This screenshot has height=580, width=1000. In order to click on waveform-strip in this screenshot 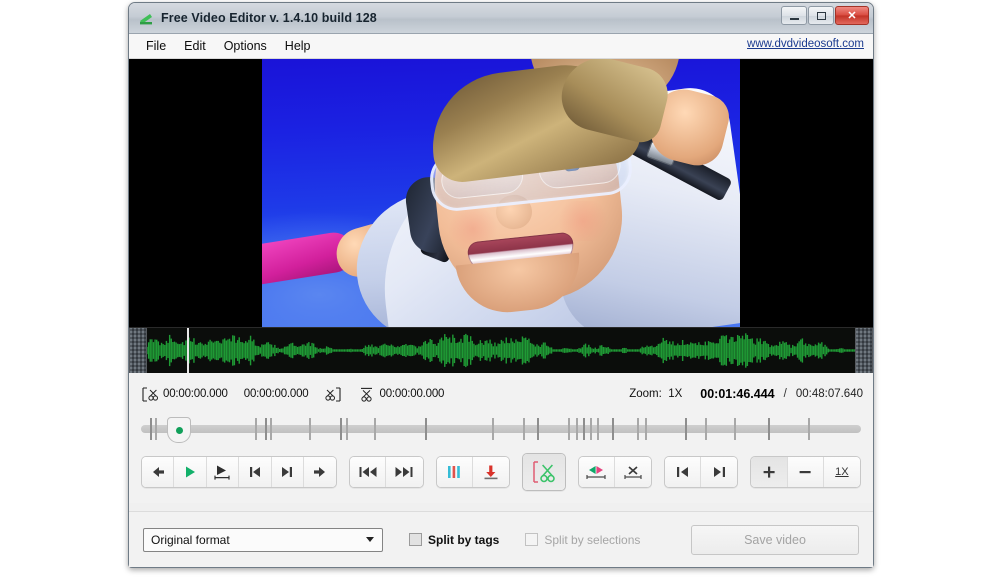, I will do `click(501, 350)`.